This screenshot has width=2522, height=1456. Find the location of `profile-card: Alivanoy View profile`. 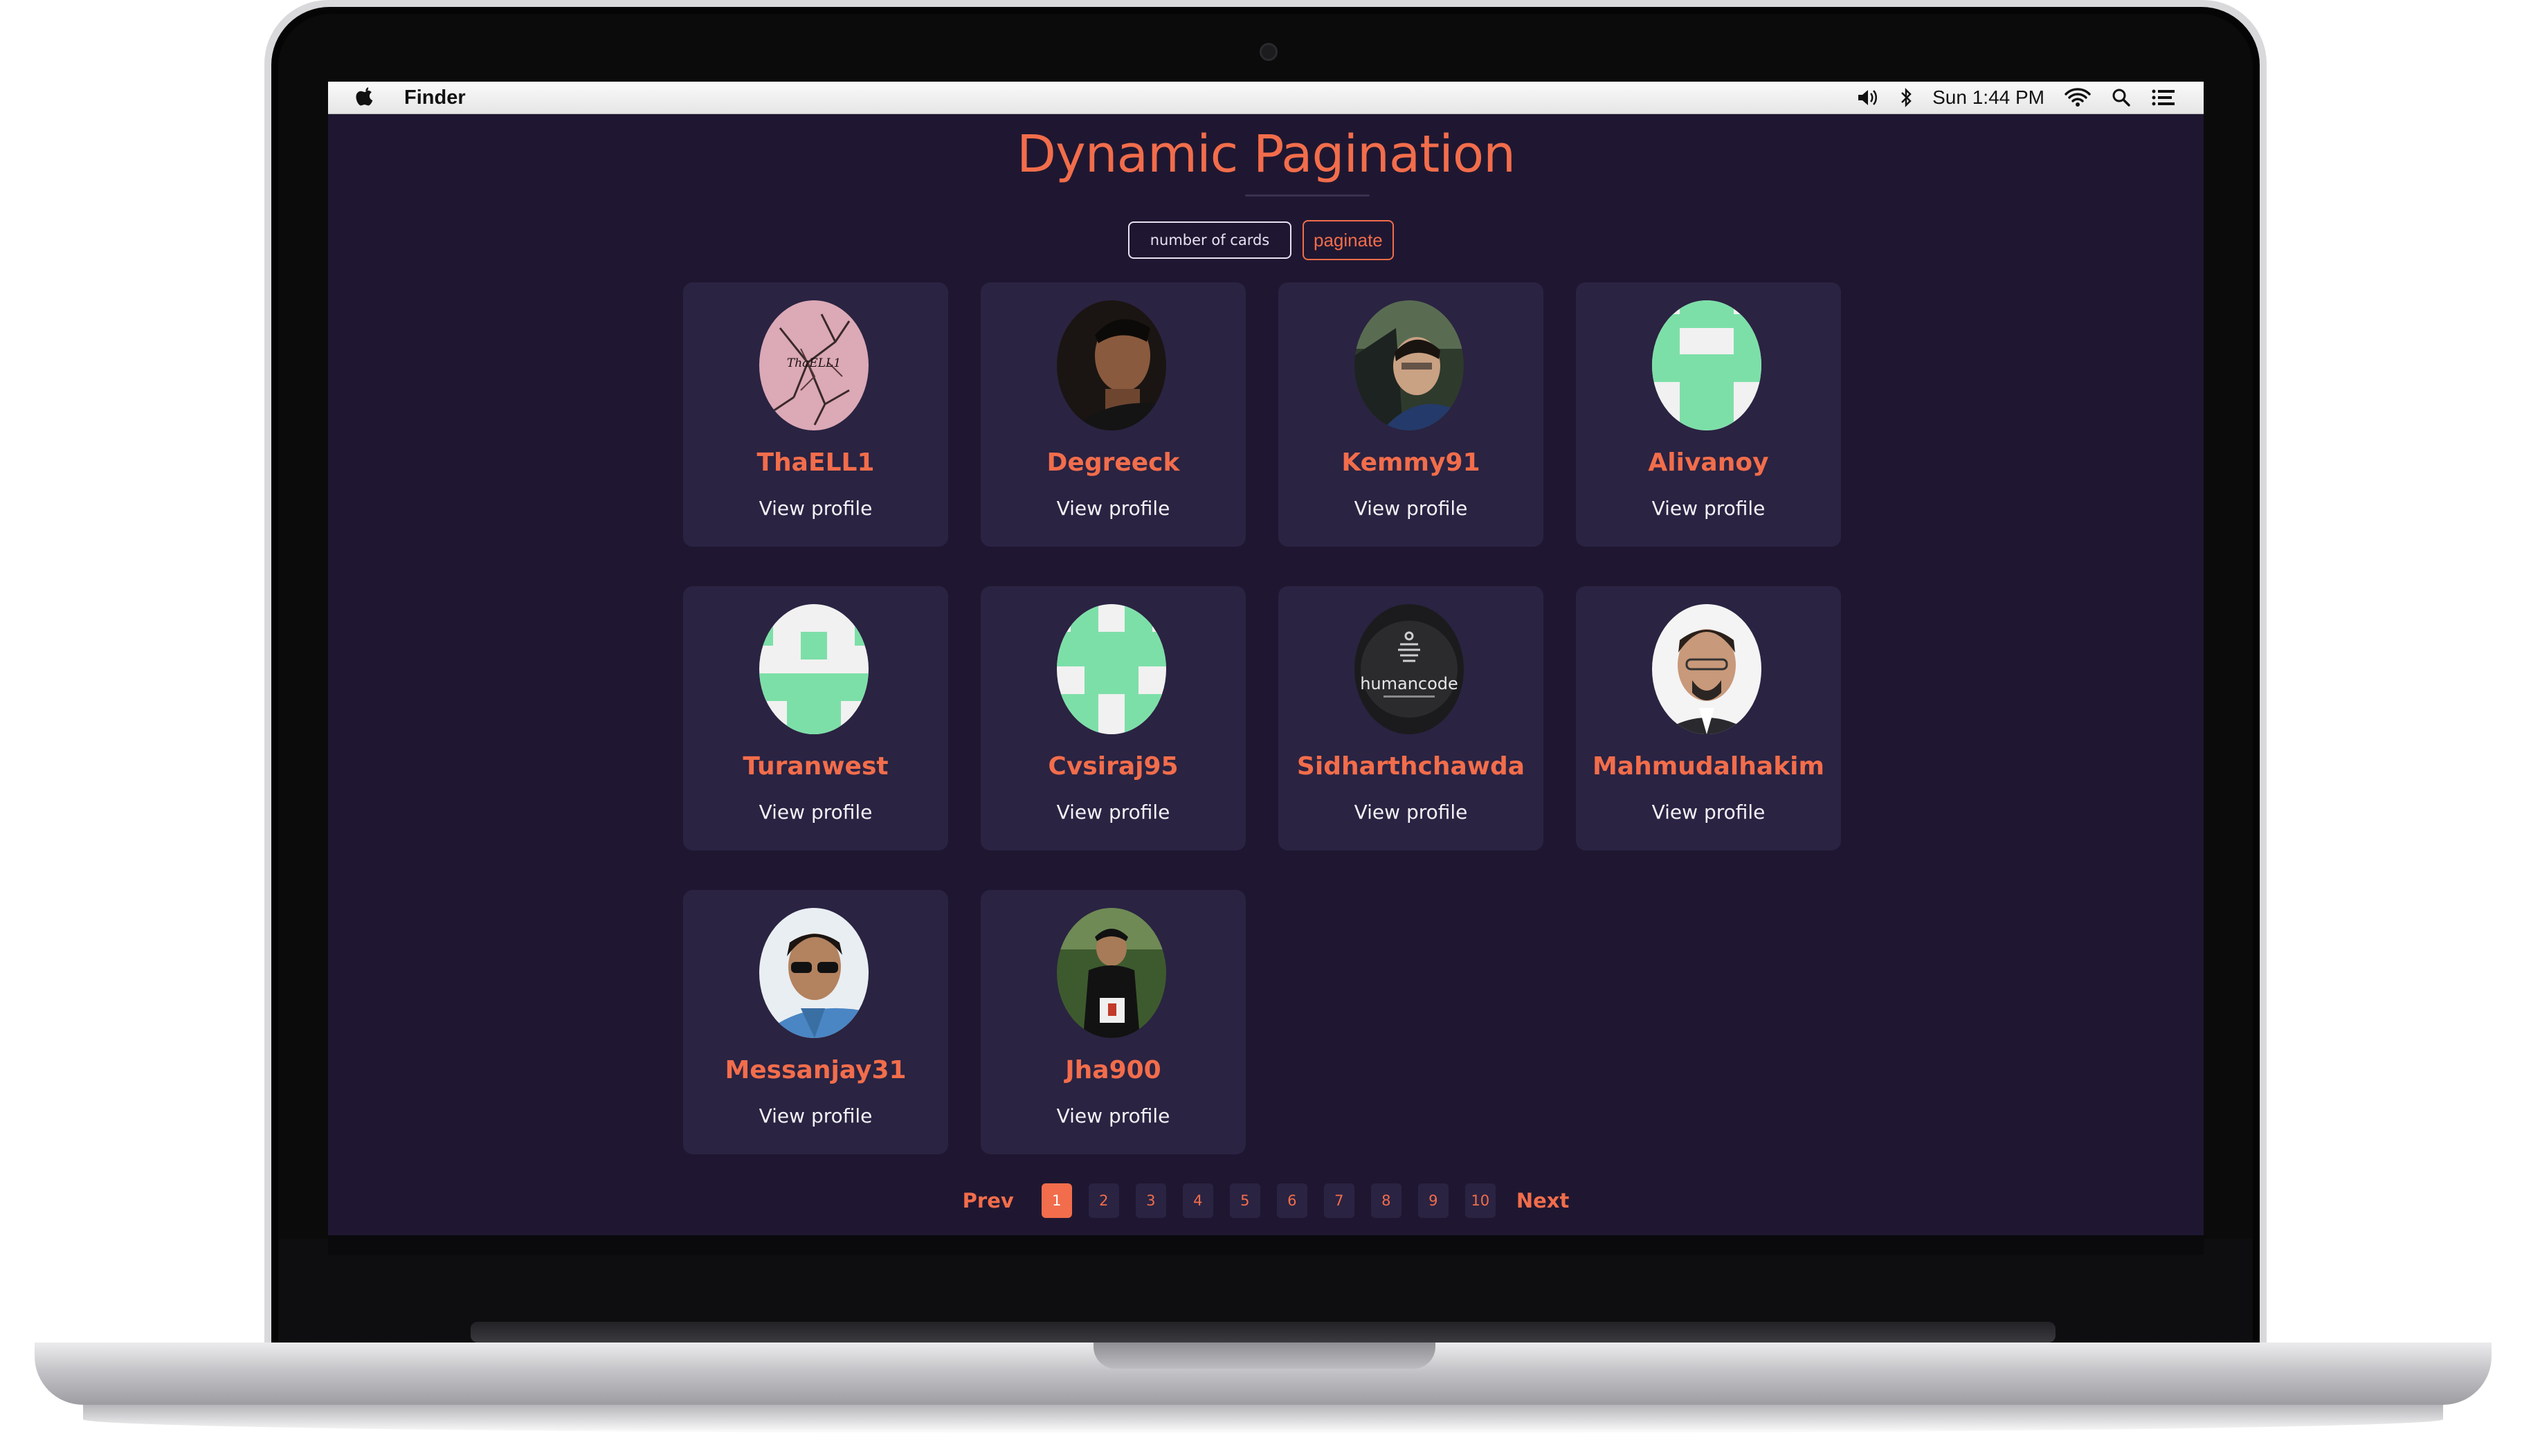

profile-card: Alivanoy View profile is located at coordinates (1708, 415).